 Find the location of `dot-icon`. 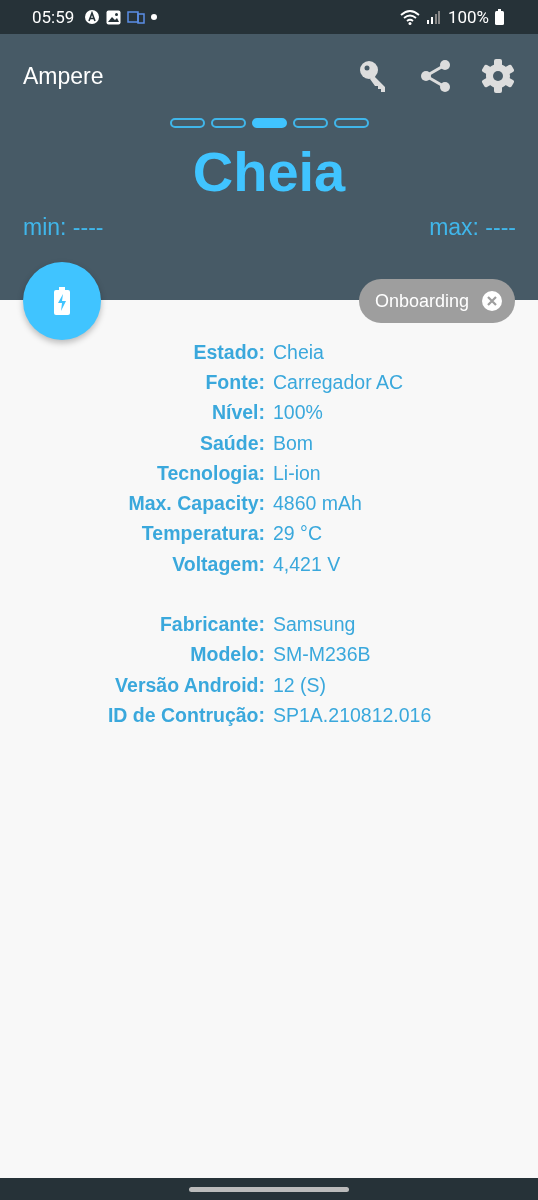

dot-icon is located at coordinates (154, 17).